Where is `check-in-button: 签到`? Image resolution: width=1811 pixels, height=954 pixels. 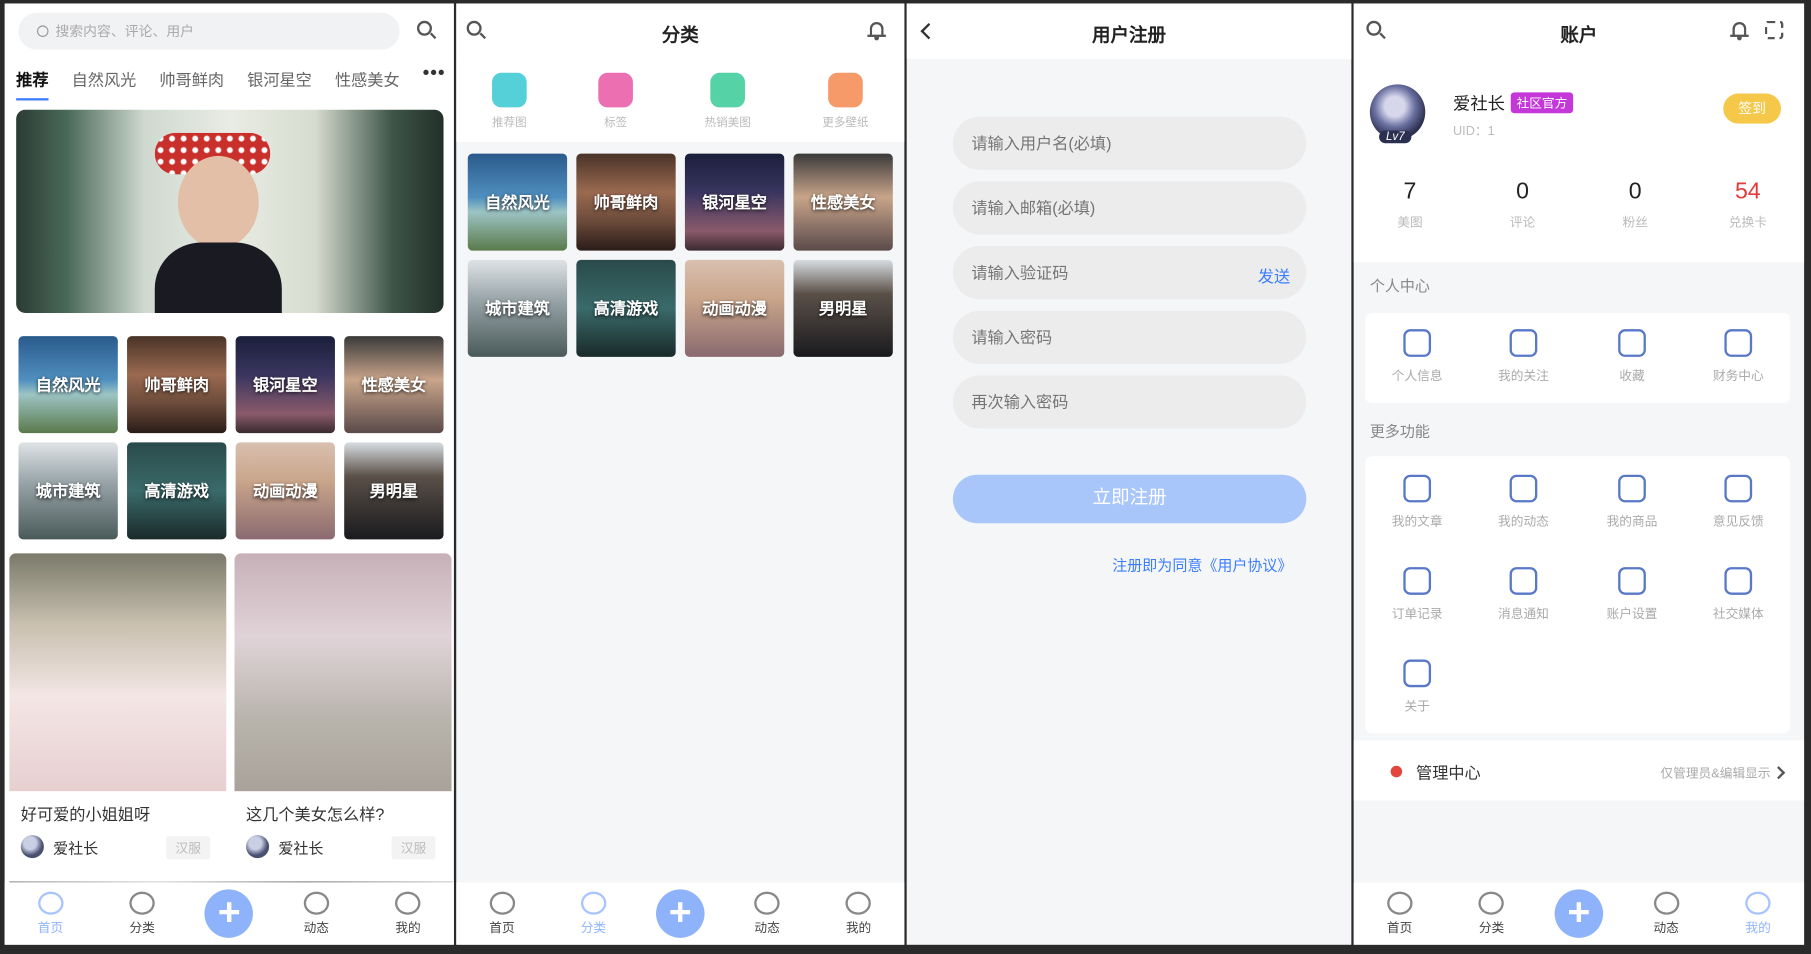 check-in-button: 签到 is located at coordinates (1752, 108).